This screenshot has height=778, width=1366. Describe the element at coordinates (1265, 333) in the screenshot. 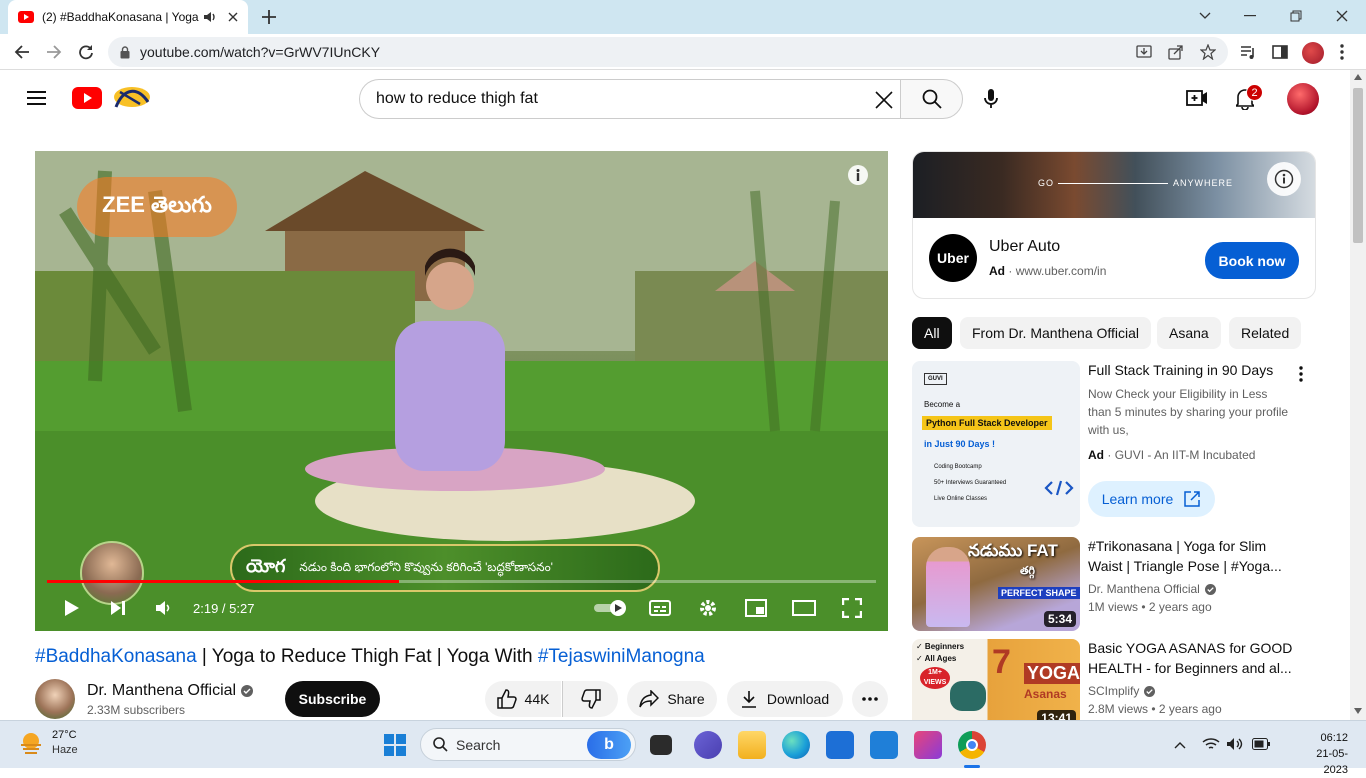

I see `chip-related: Related` at that location.